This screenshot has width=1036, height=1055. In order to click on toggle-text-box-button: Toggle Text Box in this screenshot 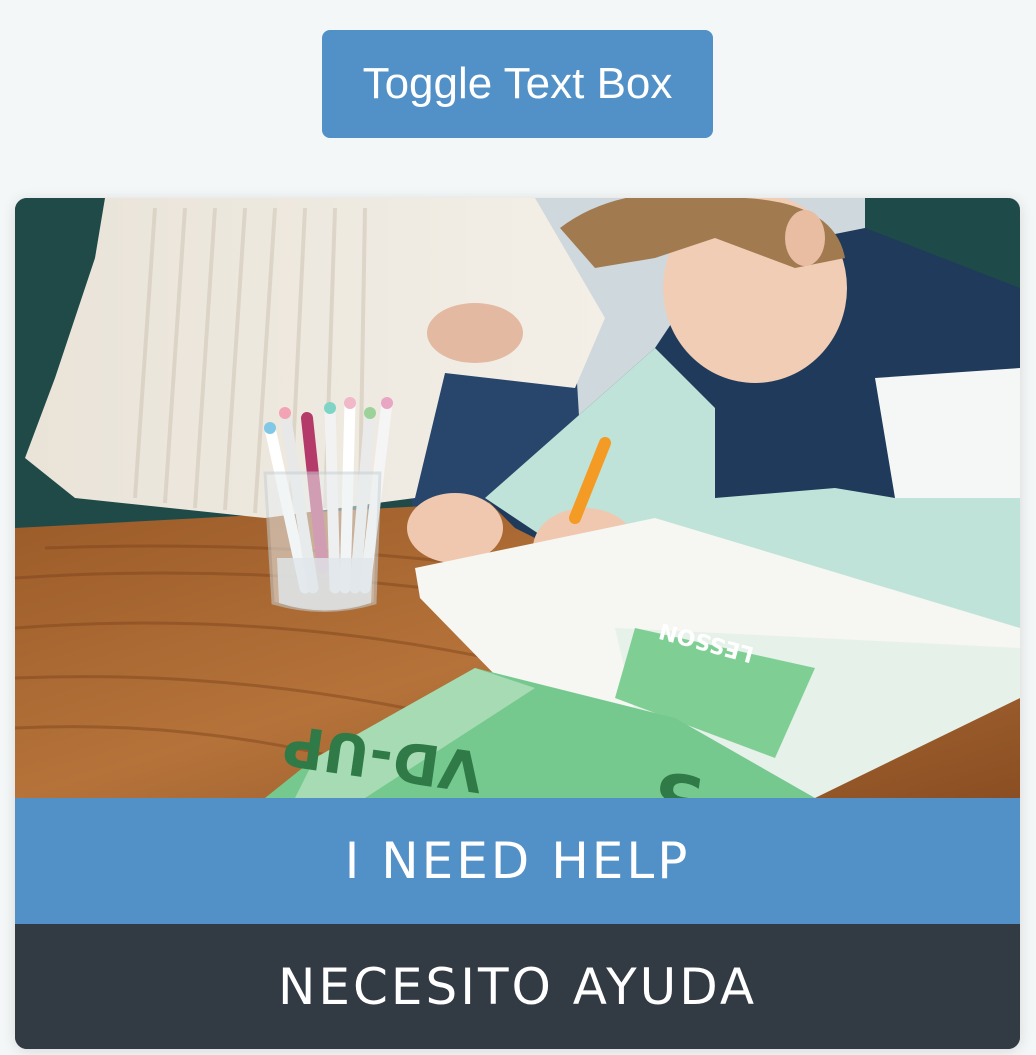, I will do `click(517, 84)`.